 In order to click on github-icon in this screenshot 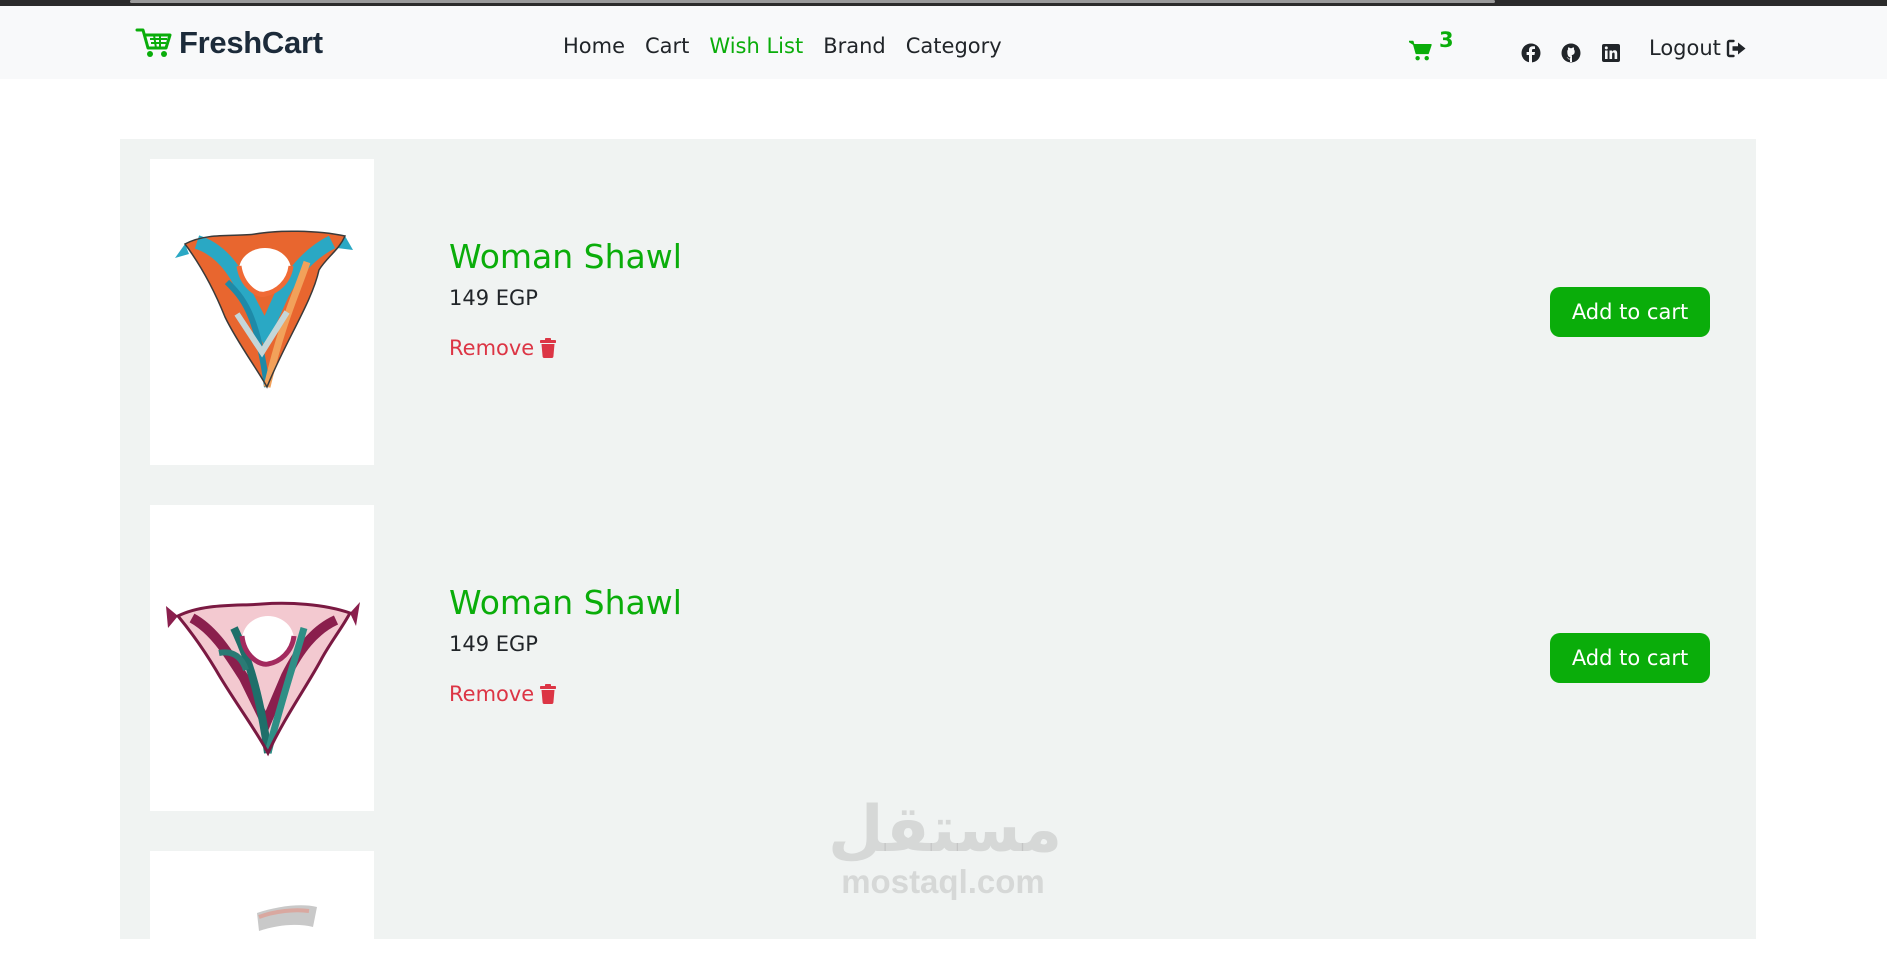, I will do `click(1571, 53)`.